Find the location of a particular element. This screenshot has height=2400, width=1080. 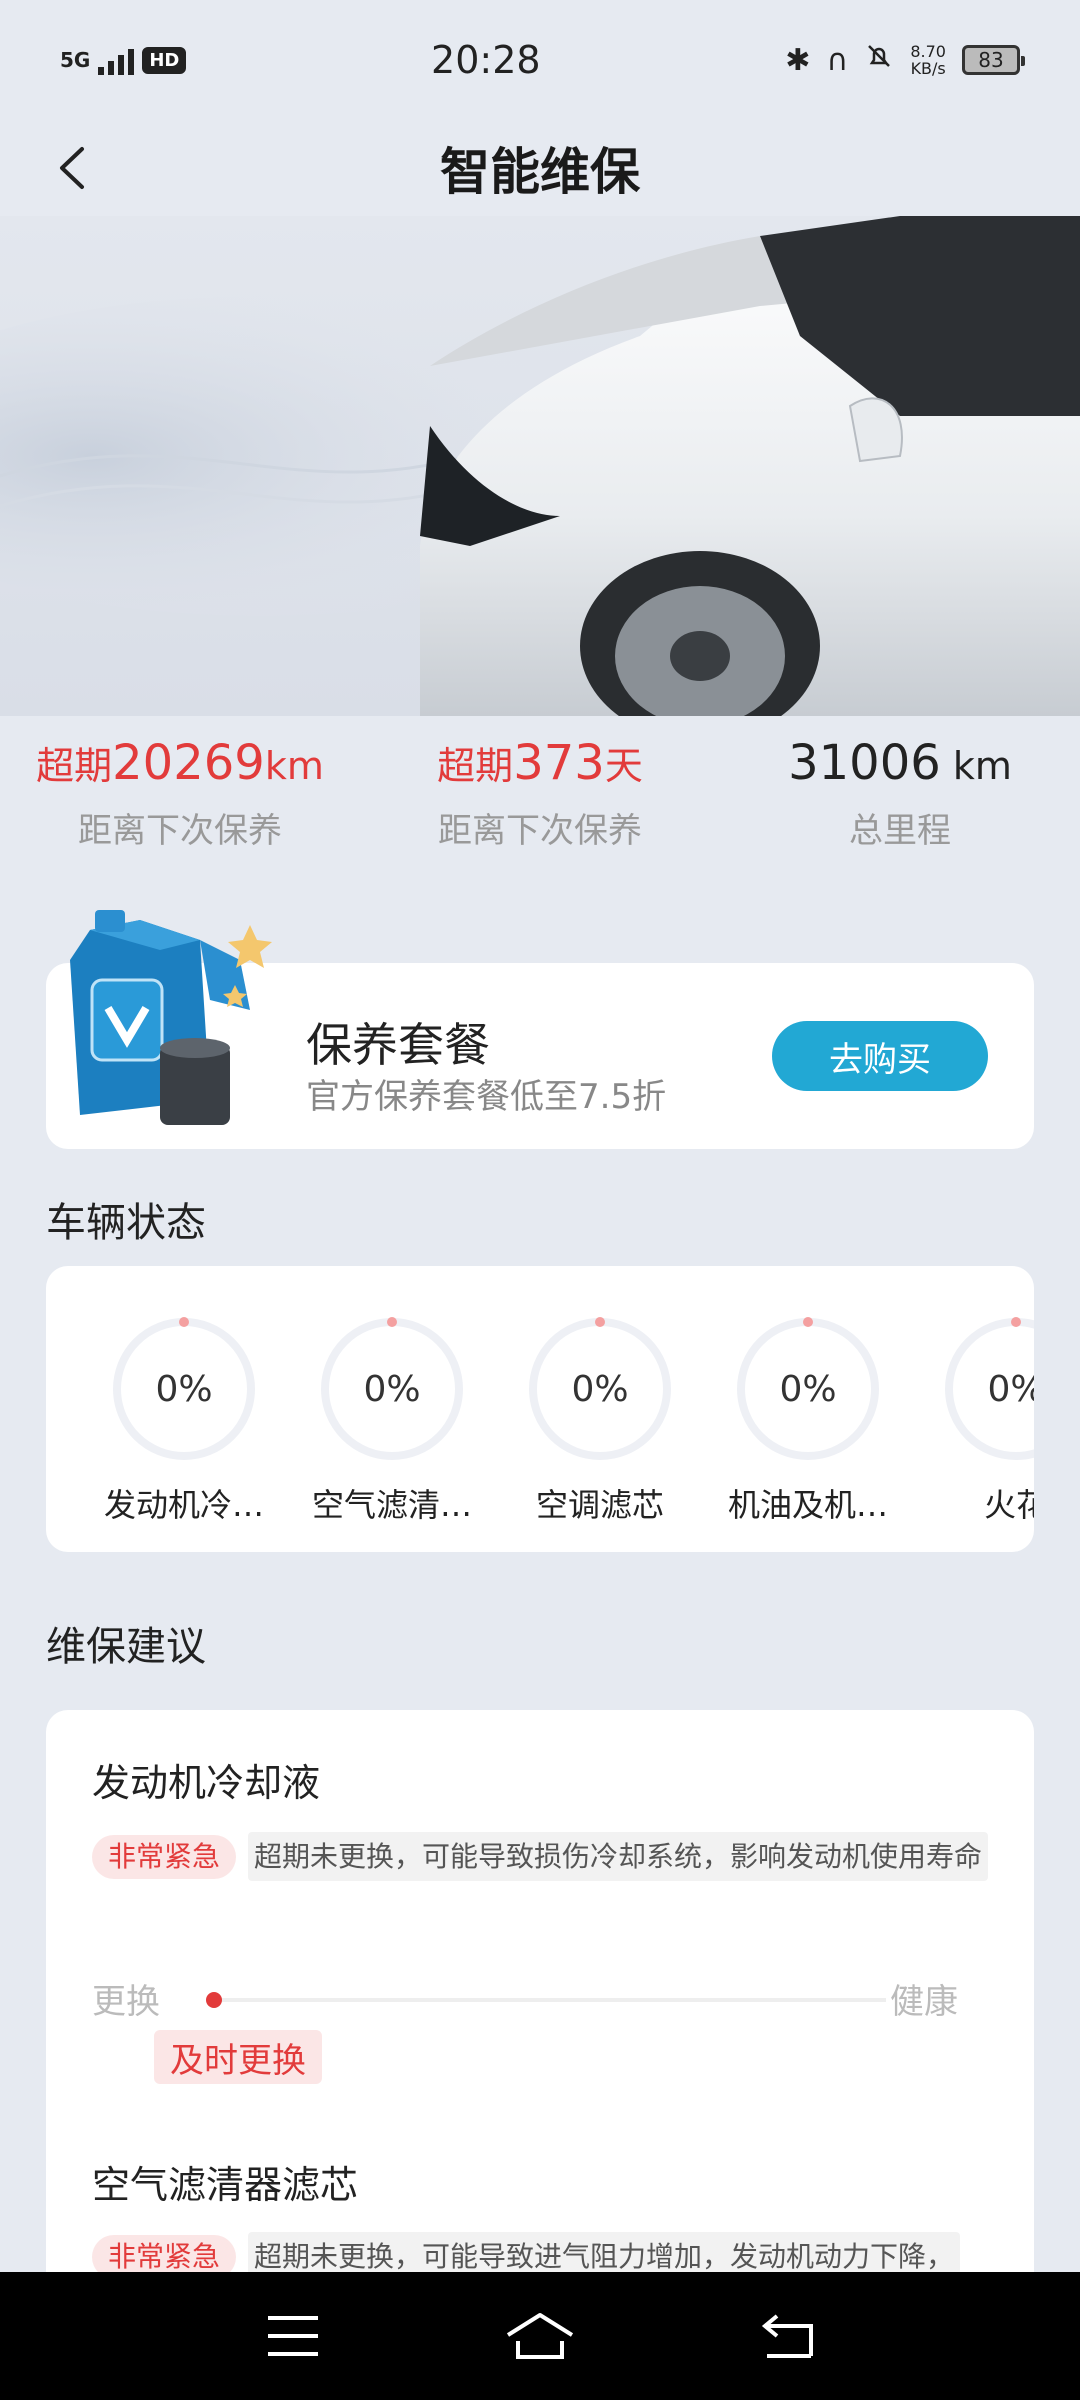

advice-item-title: 发动机冷却液 is located at coordinates (206, 1783).